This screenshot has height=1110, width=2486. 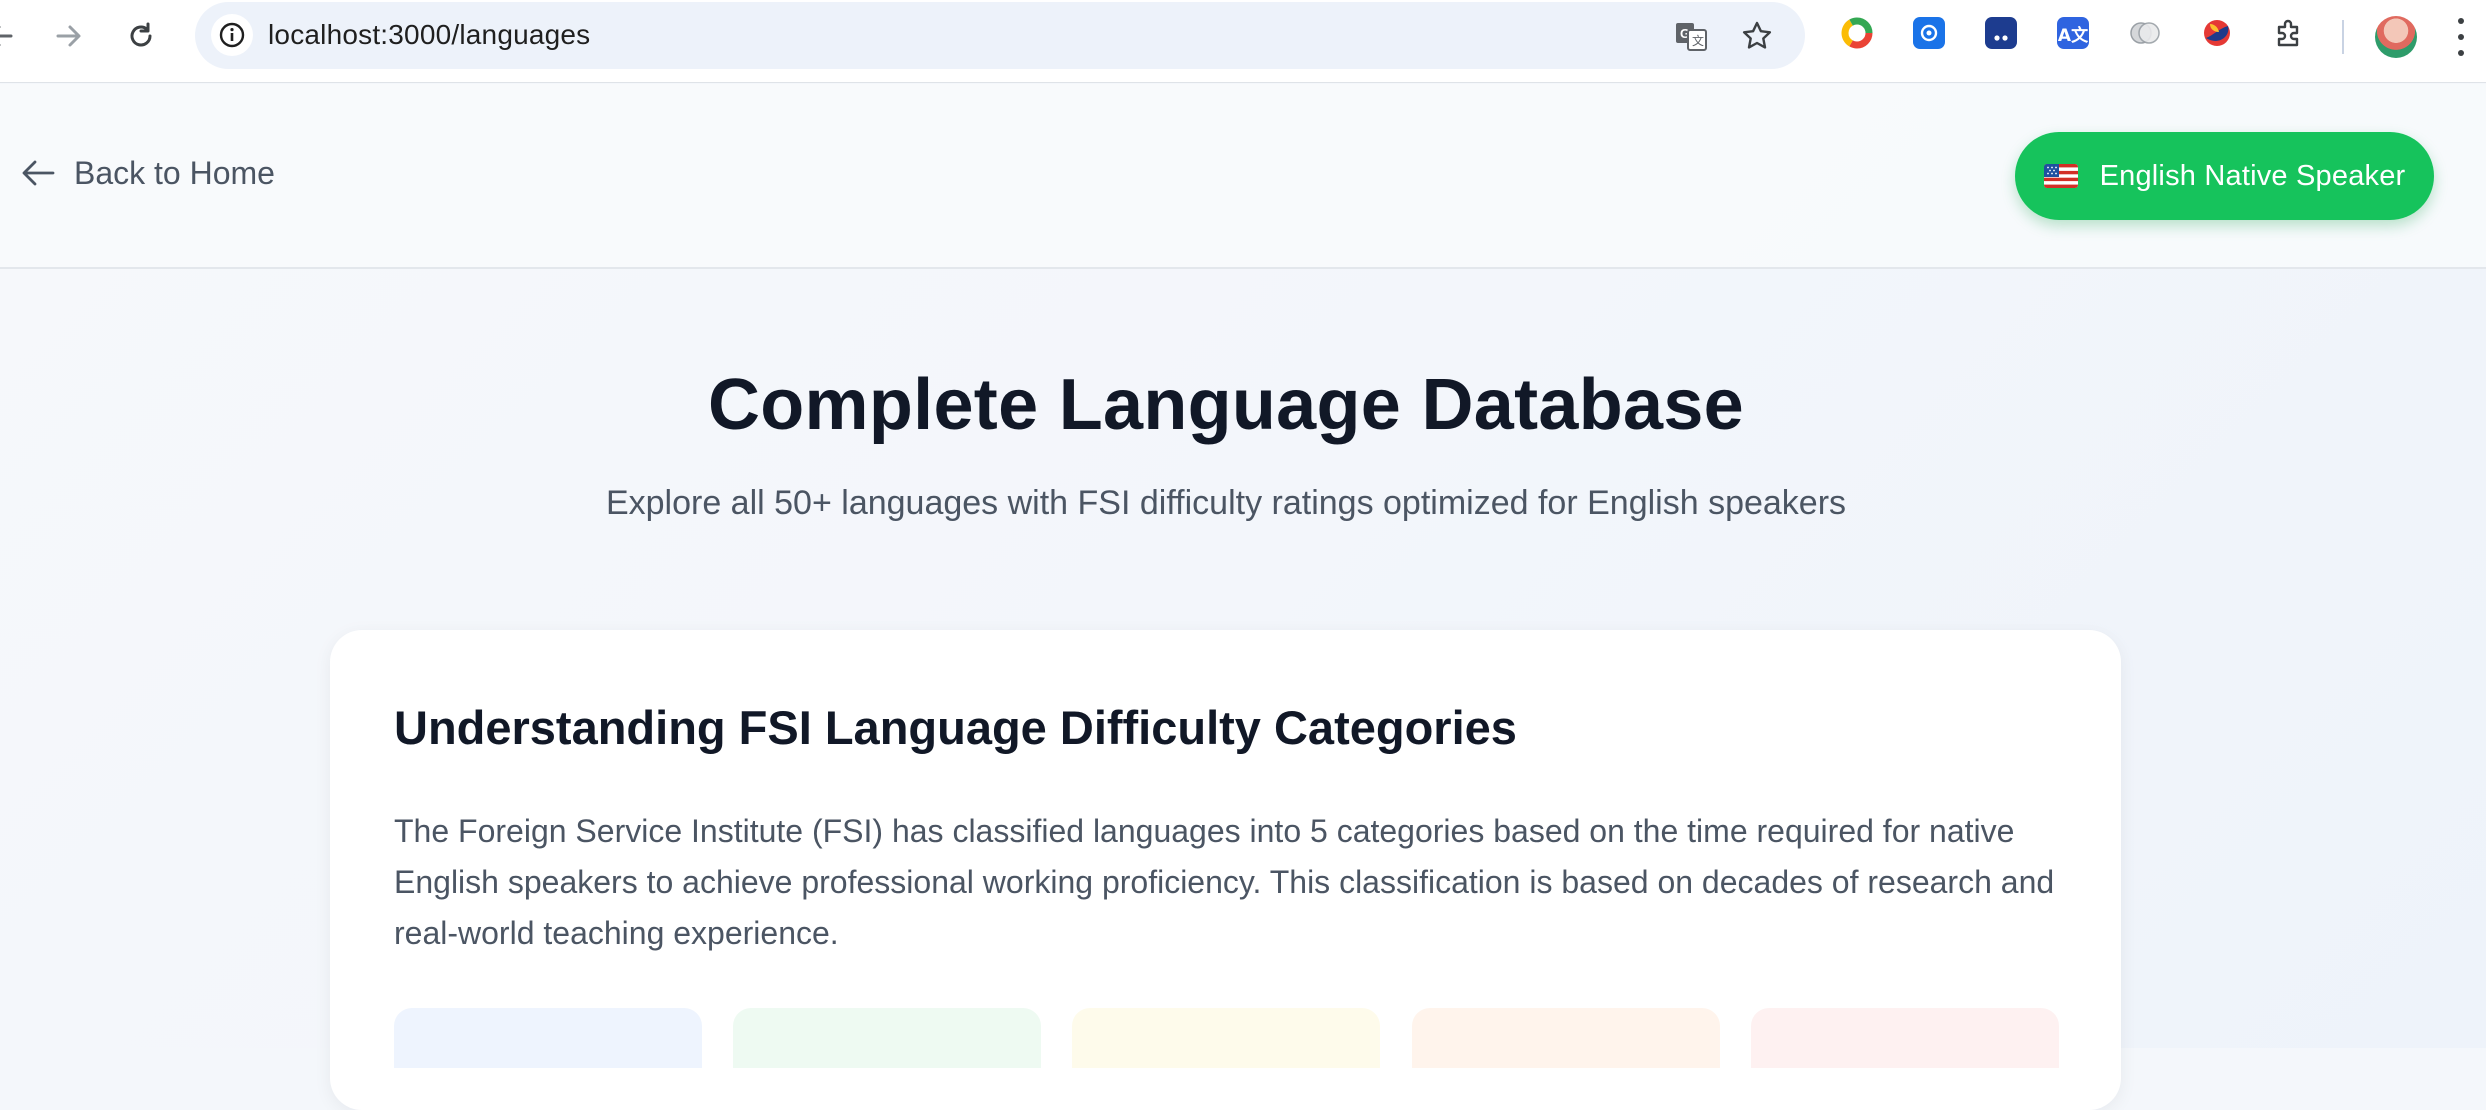 I want to click on page-title: Complete Language Database, so click(x=1226, y=405).